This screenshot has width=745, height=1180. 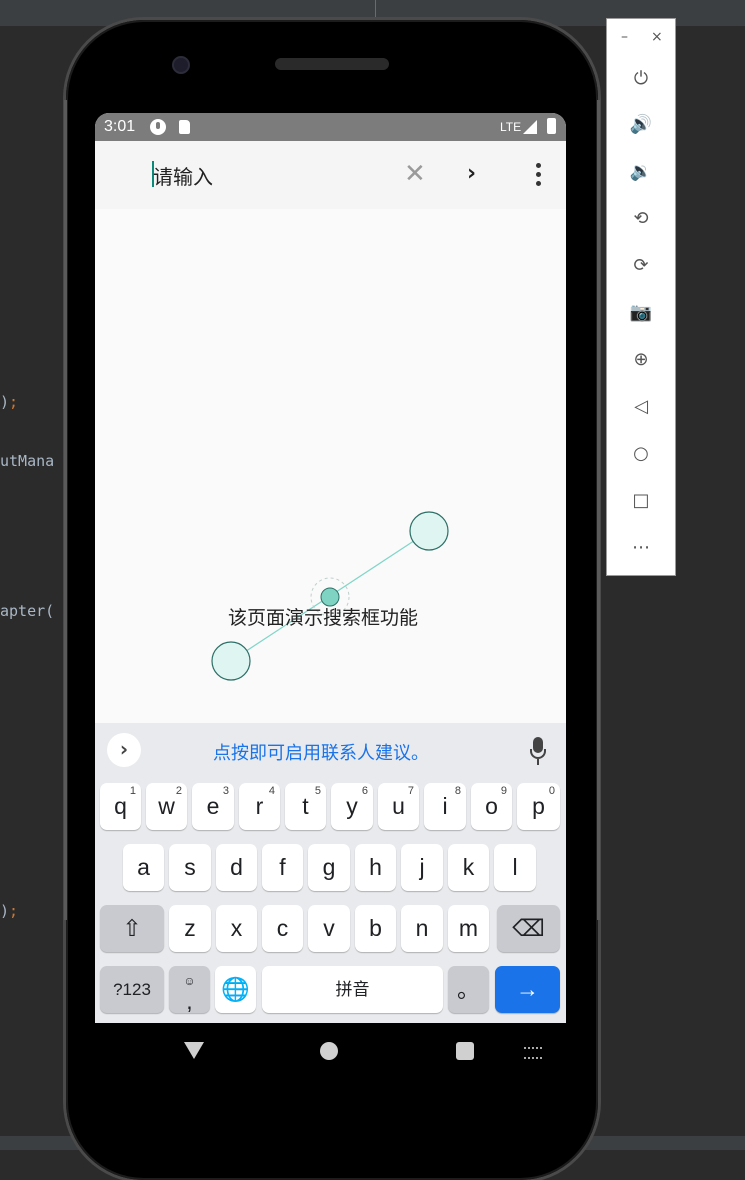 I want to click on power-icon: ⏻, so click(x=641, y=79).